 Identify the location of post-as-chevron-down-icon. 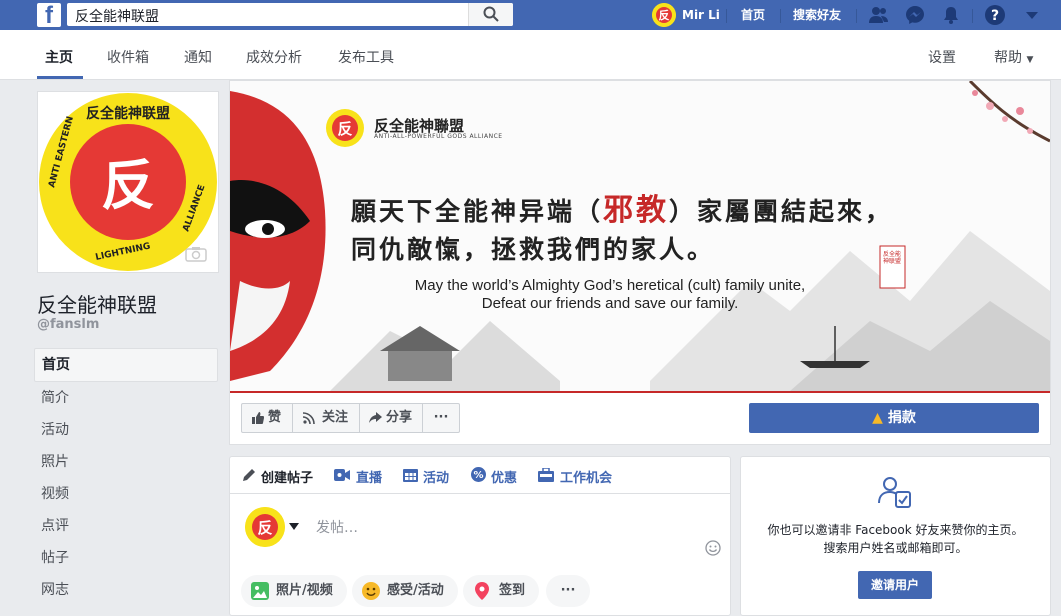
(294, 527).